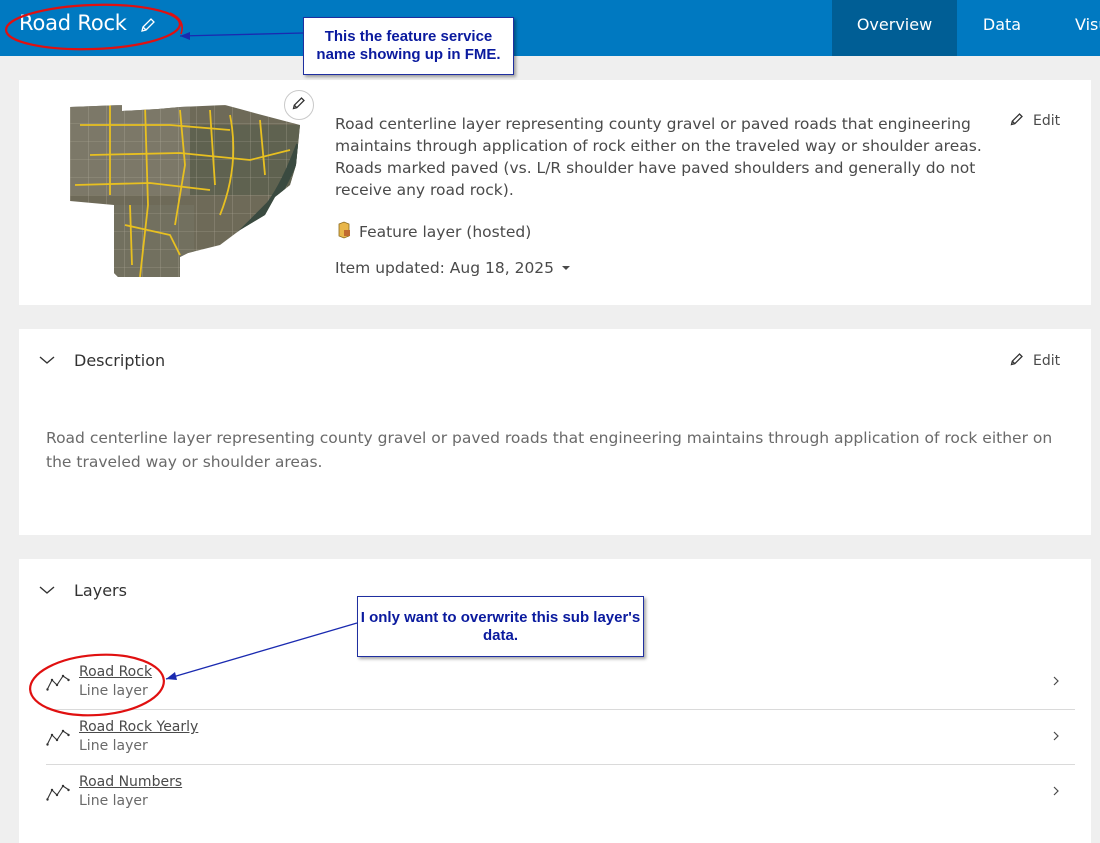 The width and height of the screenshot is (1100, 843). I want to click on item-updated-dropdown: Item updated: Aug 18, 2025, so click(453, 268).